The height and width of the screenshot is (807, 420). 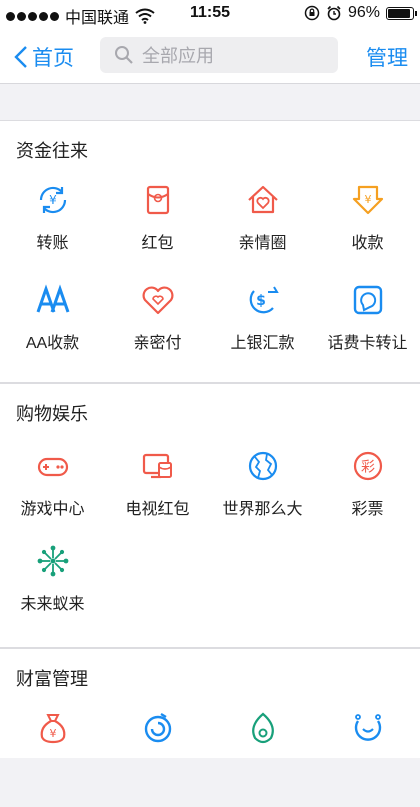 What do you see at coordinates (368, 727) in the screenshot?
I see `smile-icon` at bounding box center [368, 727].